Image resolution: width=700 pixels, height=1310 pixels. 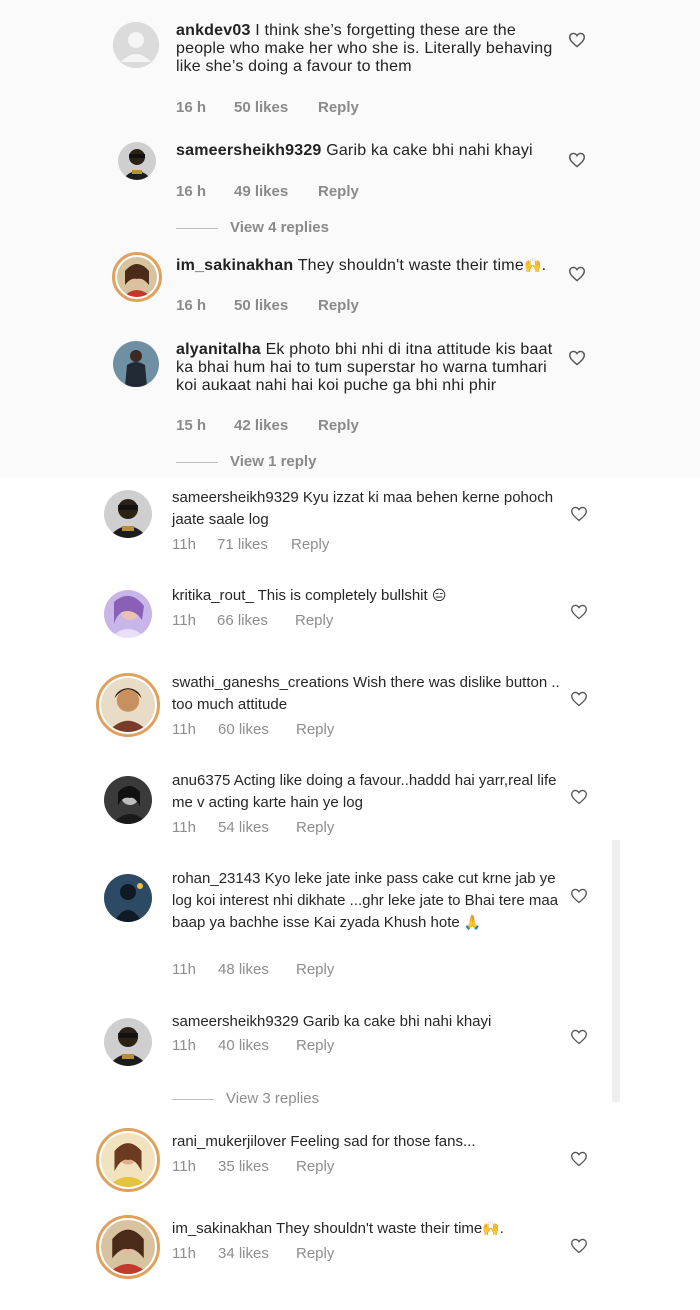 I want to click on comment-meta: 11h 48 likes Reply, so click(x=253, y=969).